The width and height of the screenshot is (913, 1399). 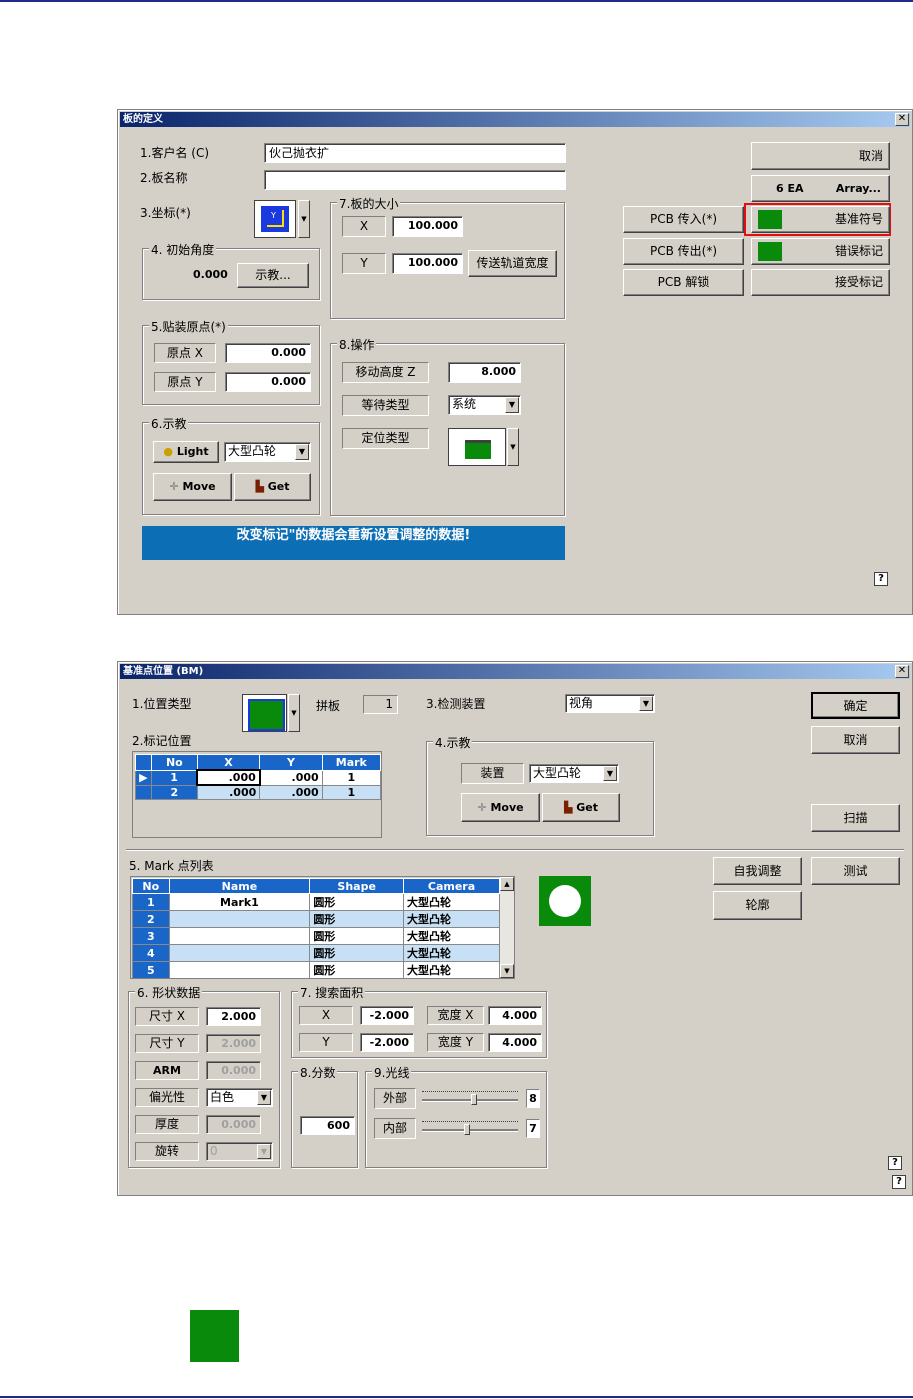 I want to click on fiducial-button: 基准符号, so click(x=820, y=219).